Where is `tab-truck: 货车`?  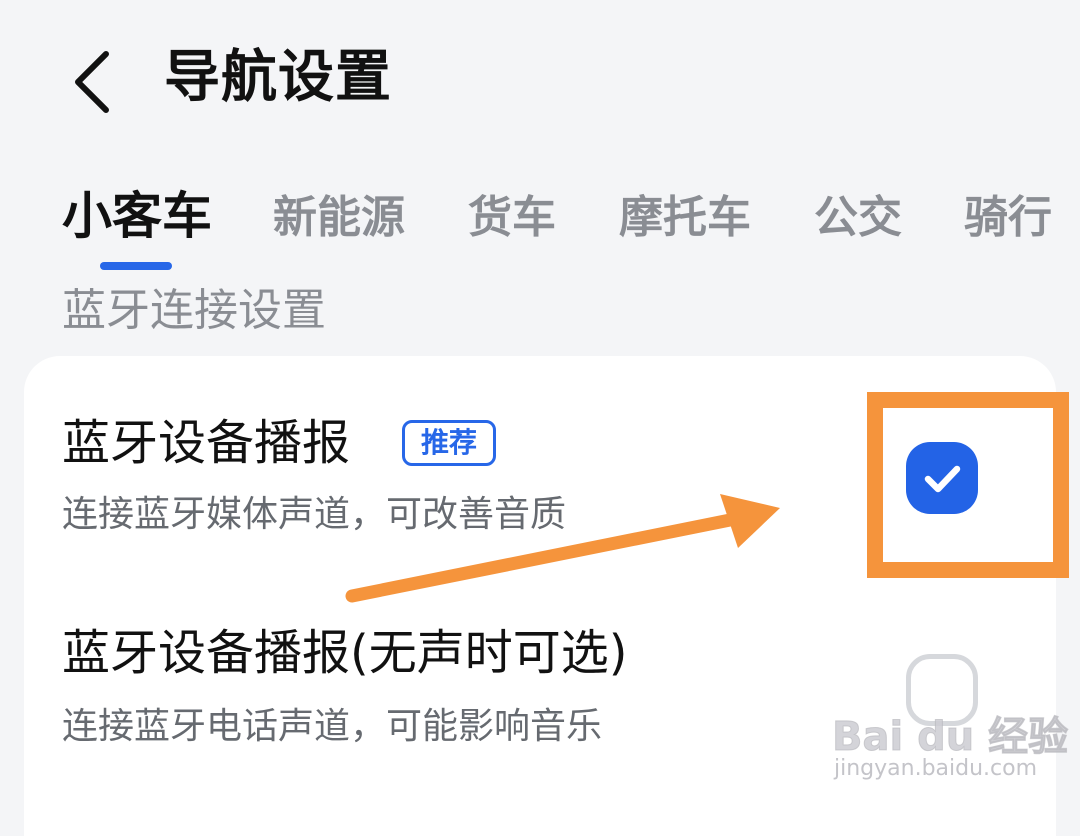 tab-truck: 货车 is located at coordinates (512, 218).